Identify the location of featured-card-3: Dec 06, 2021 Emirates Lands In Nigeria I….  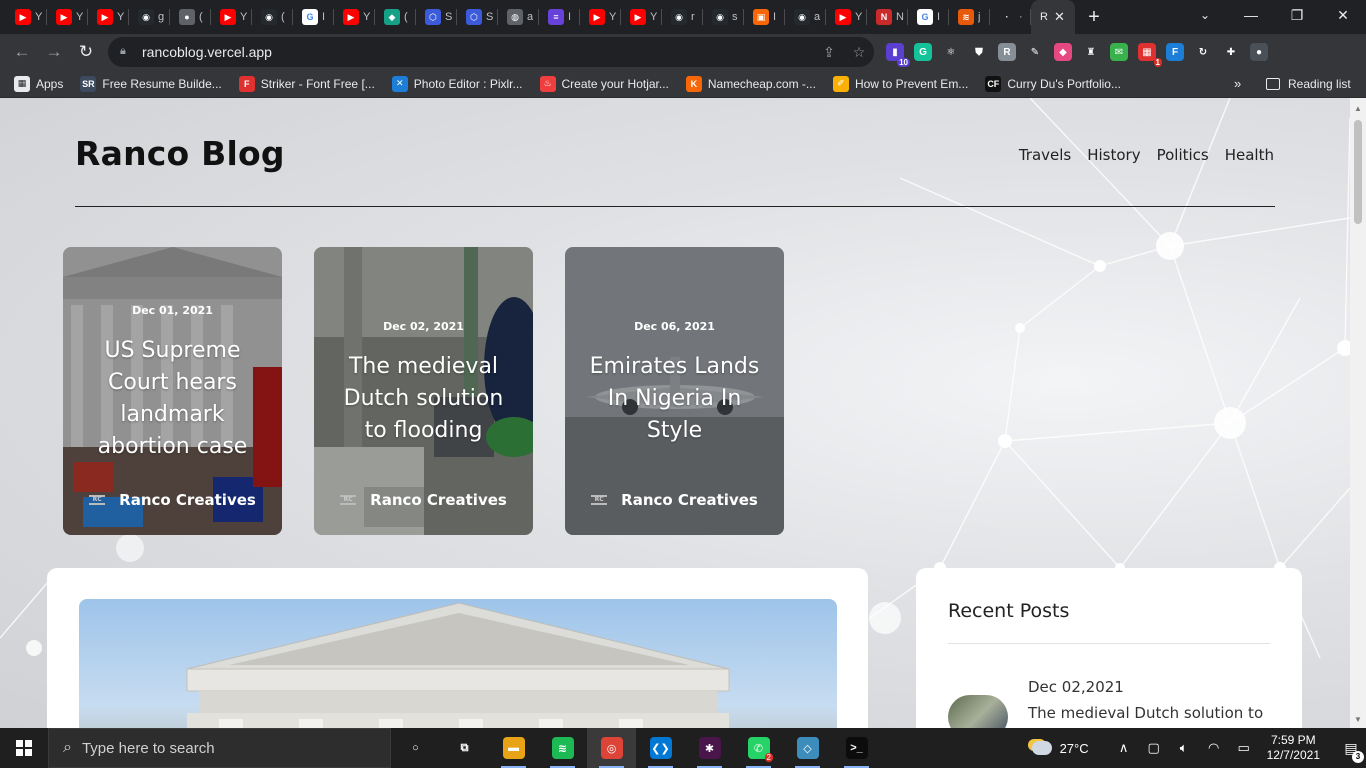
(674, 391).